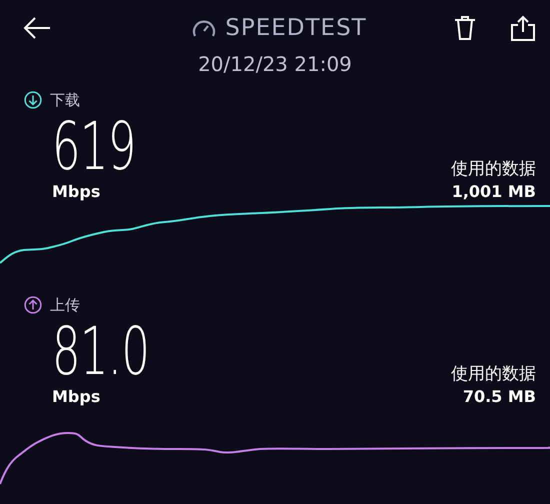 The image size is (550, 504). Describe the element at coordinates (94, 147) in the screenshot. I see `speed-value: 619` at that location.